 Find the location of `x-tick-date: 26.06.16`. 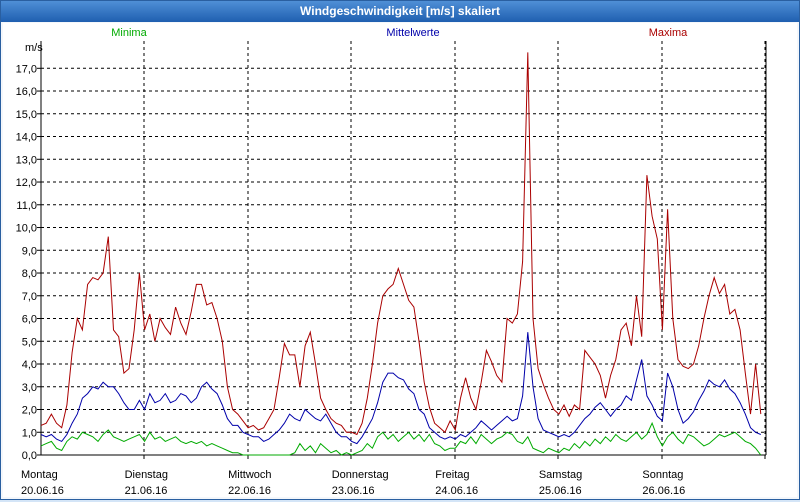

x-tick-date: 26.06.16 is located at coordinates (663, 491).